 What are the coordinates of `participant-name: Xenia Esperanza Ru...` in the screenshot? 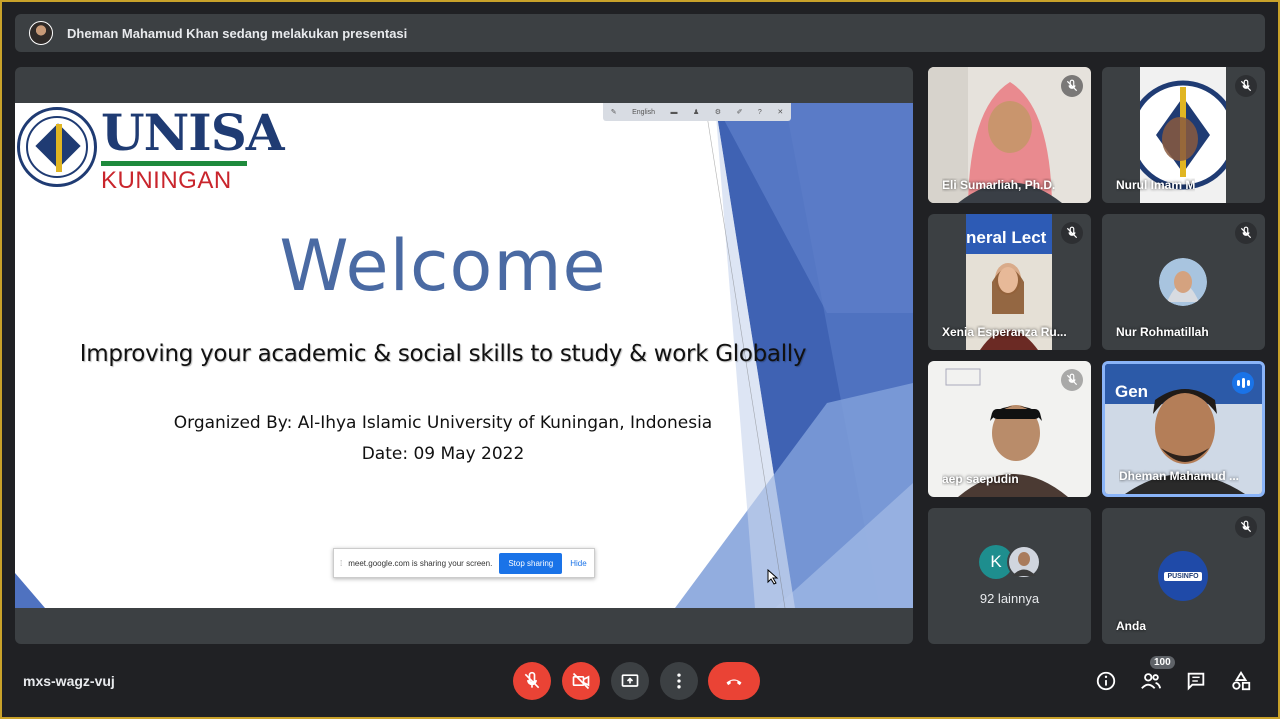 It's located at (1004, 332).